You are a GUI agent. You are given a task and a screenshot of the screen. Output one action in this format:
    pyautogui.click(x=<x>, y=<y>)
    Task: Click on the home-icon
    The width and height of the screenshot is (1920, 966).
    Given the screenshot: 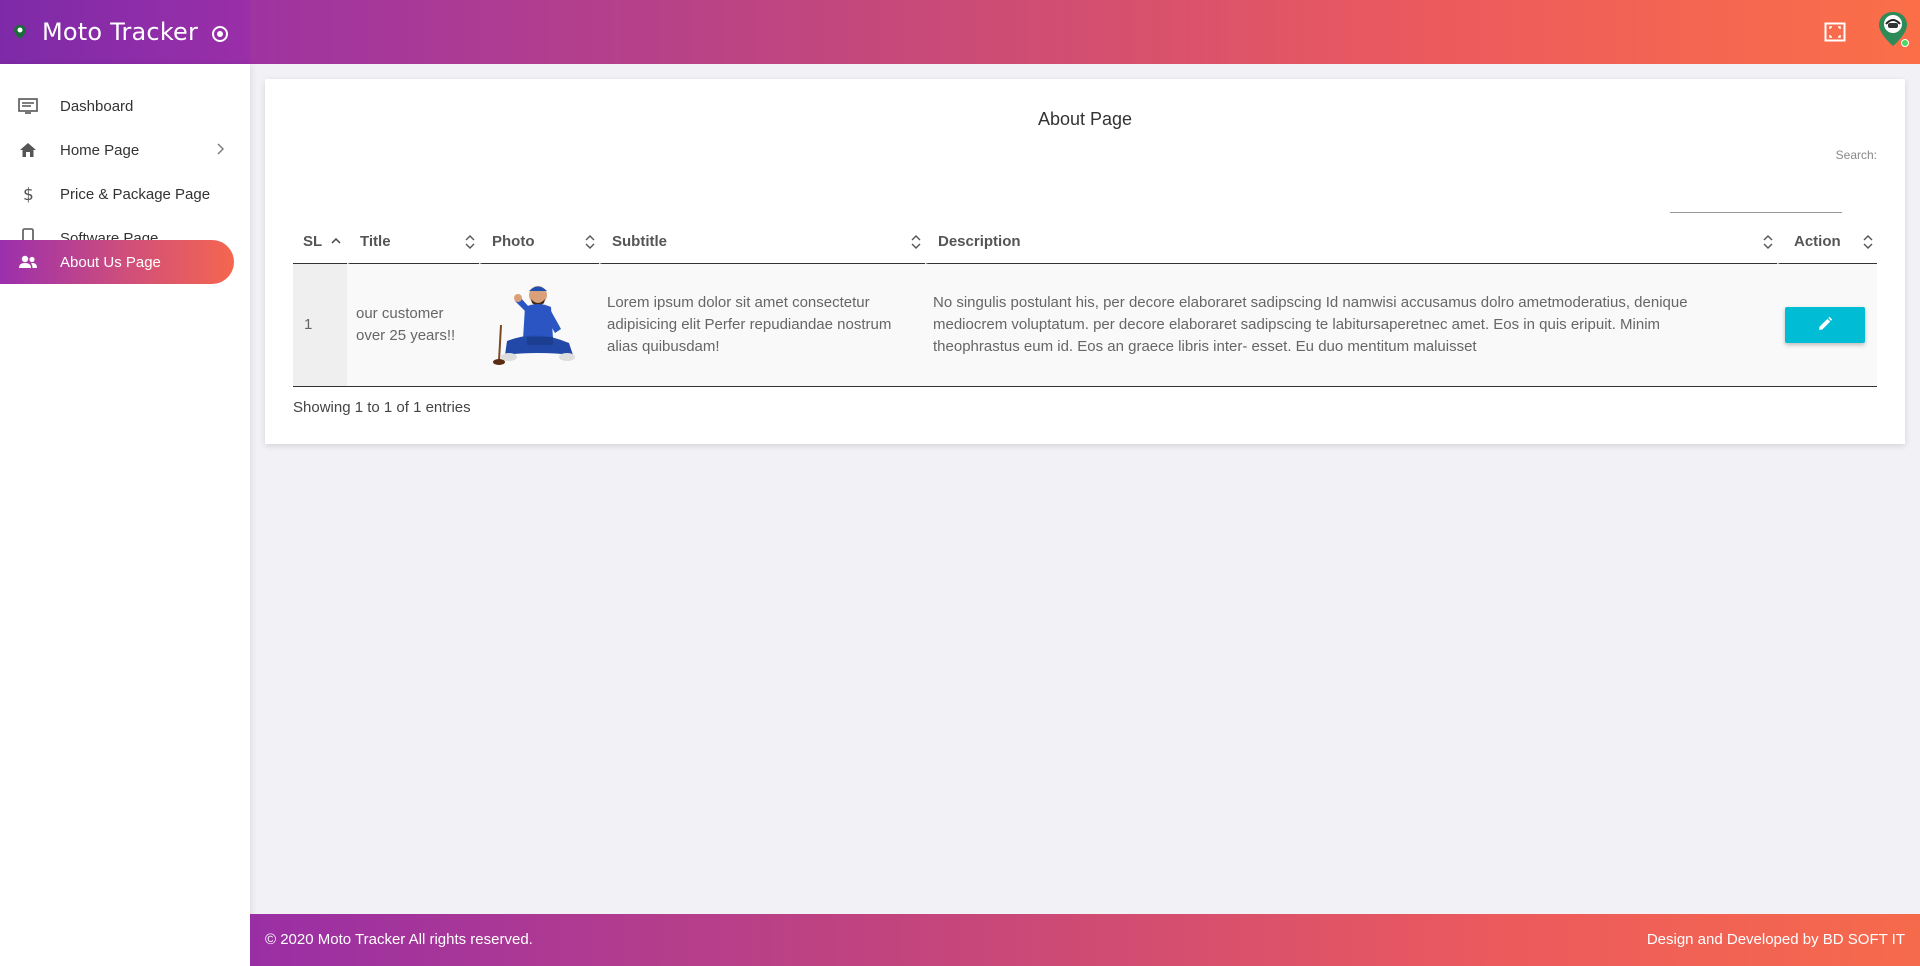 What is the action you would take?
    pyautogui.click(x=28, y=150)
    